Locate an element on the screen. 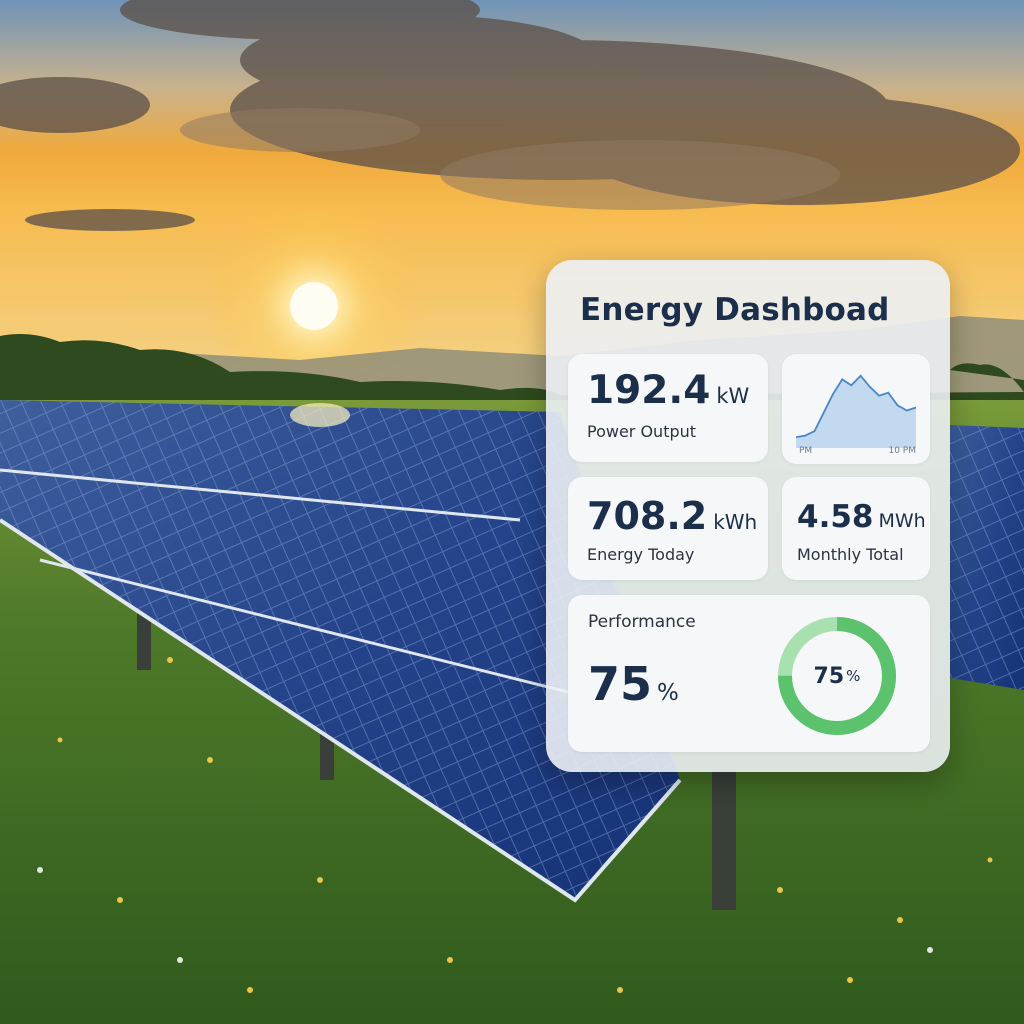  performance-reading: 75% is located at coordinates (633, 684).